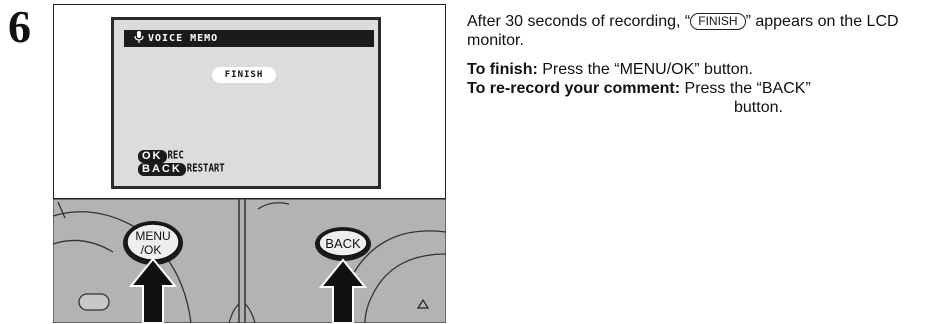  What do you see at coordinates (502, 69) in the screenshot?
I see `finish-label: To finish:` at bounding box center [502, 69].